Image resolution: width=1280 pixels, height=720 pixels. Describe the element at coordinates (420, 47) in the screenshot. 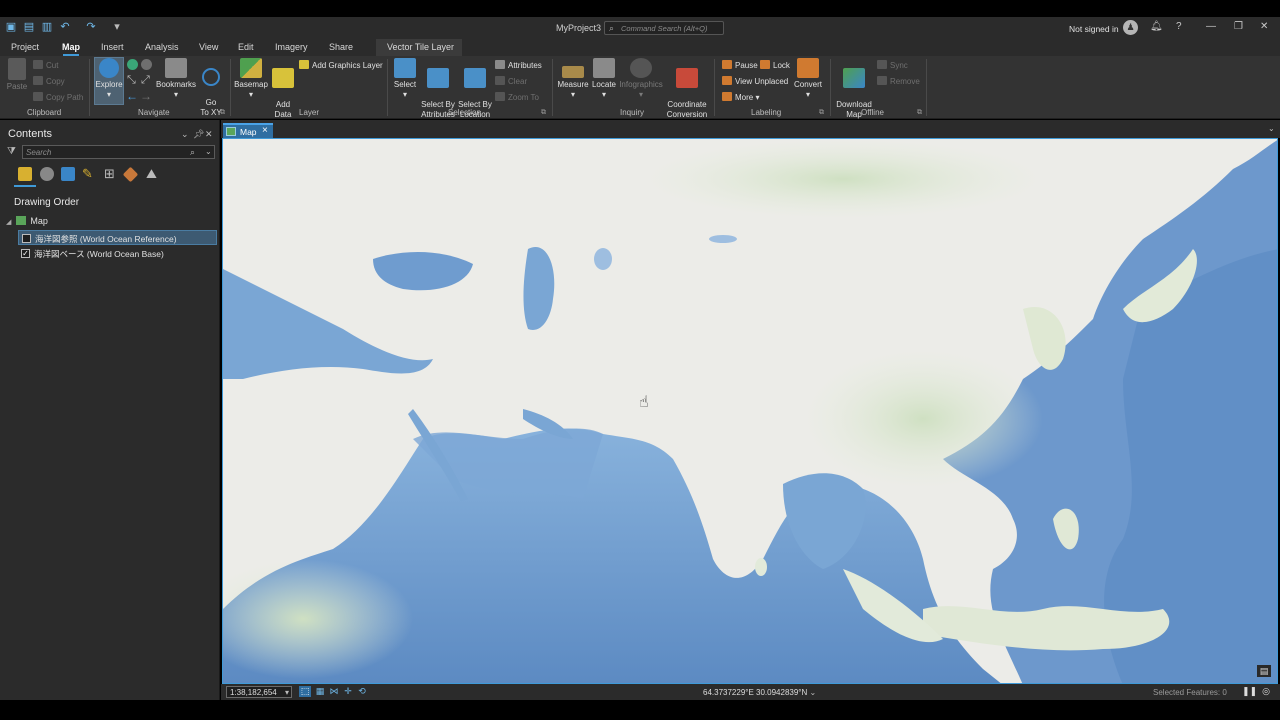

I see `tab-vector-tile-layer: Vector Tile Layer` at that location.